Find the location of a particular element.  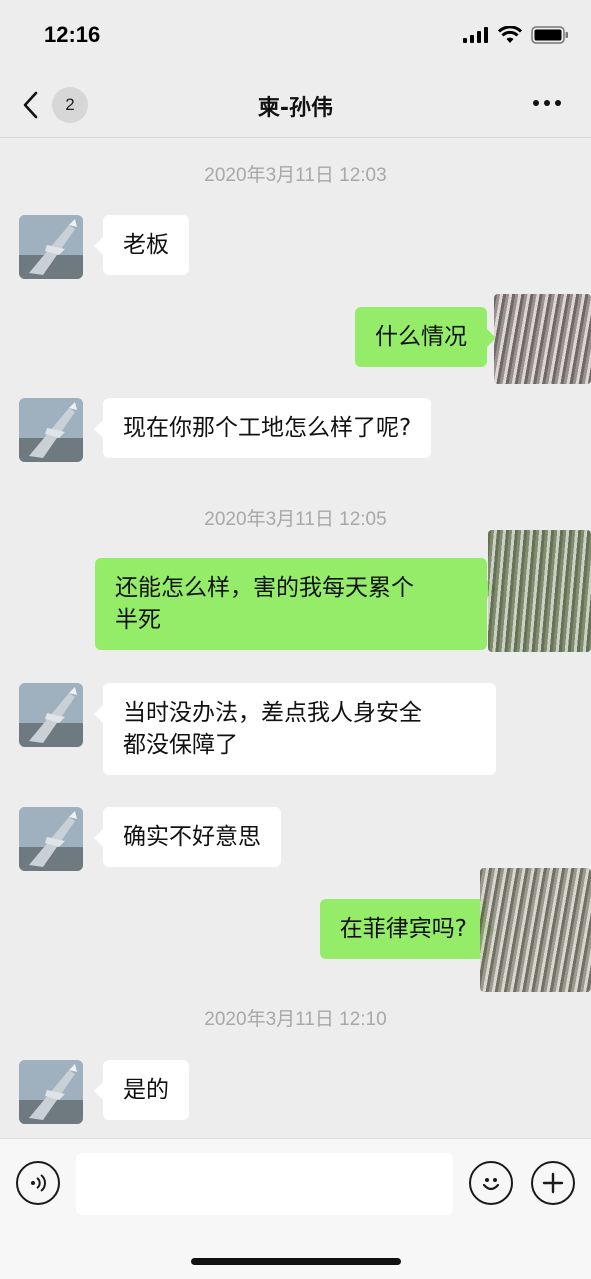

message-timestamp: 2020年3月11日 12:03 is located at coordinates (295, 175).